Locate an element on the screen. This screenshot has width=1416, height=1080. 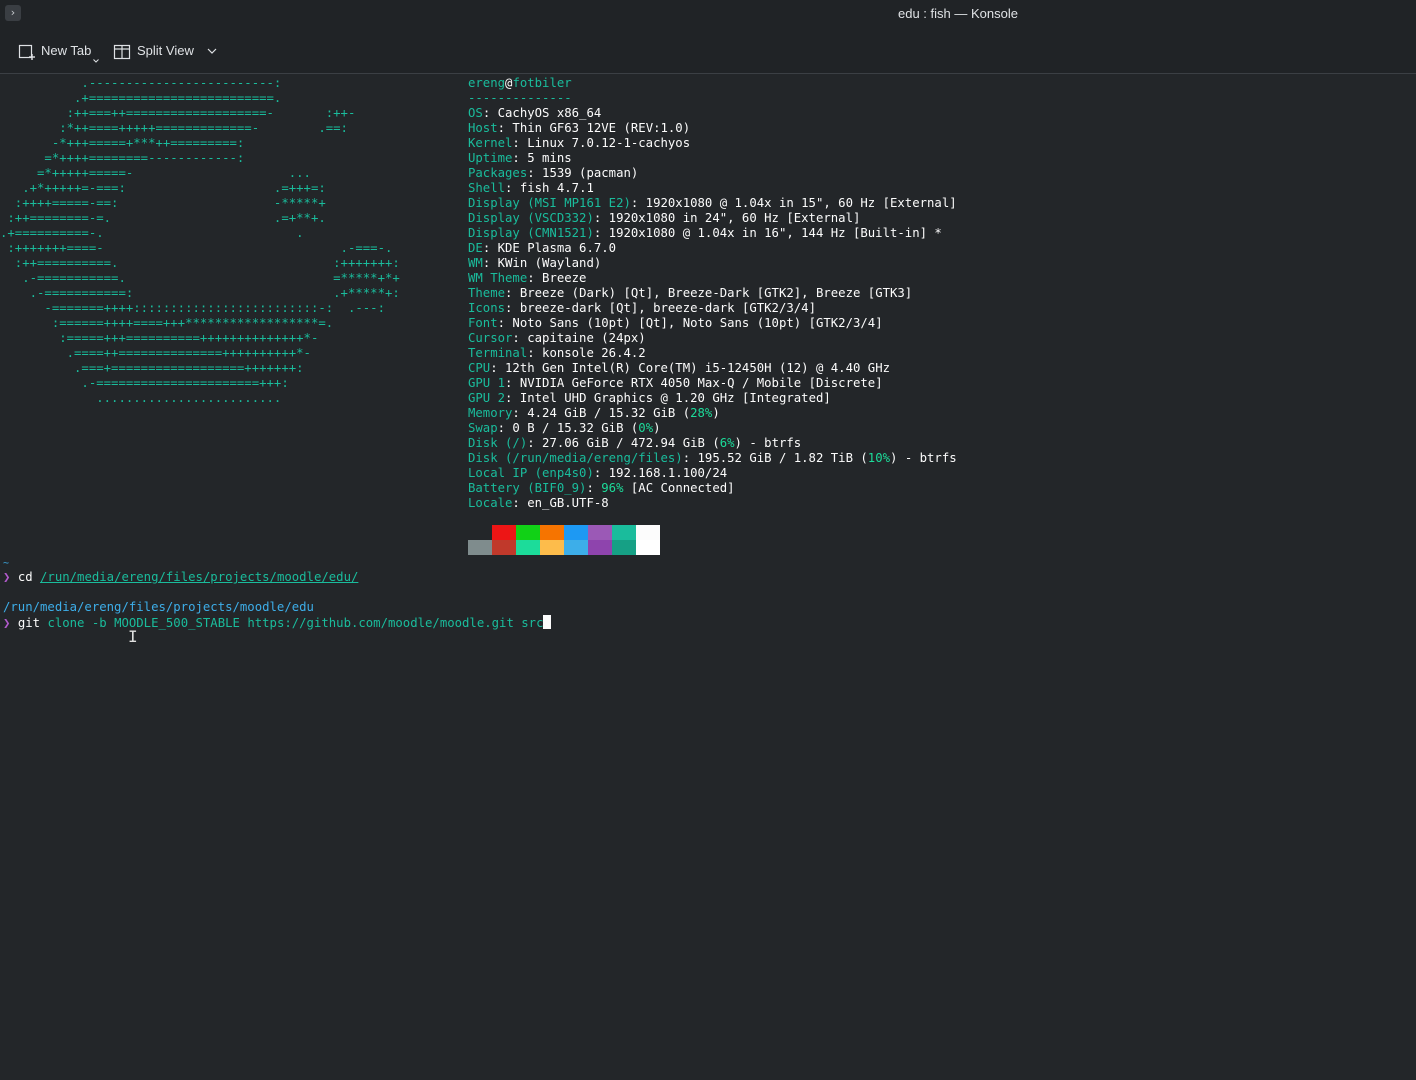
info-key: Terminal is located at coordinates (498, 353).